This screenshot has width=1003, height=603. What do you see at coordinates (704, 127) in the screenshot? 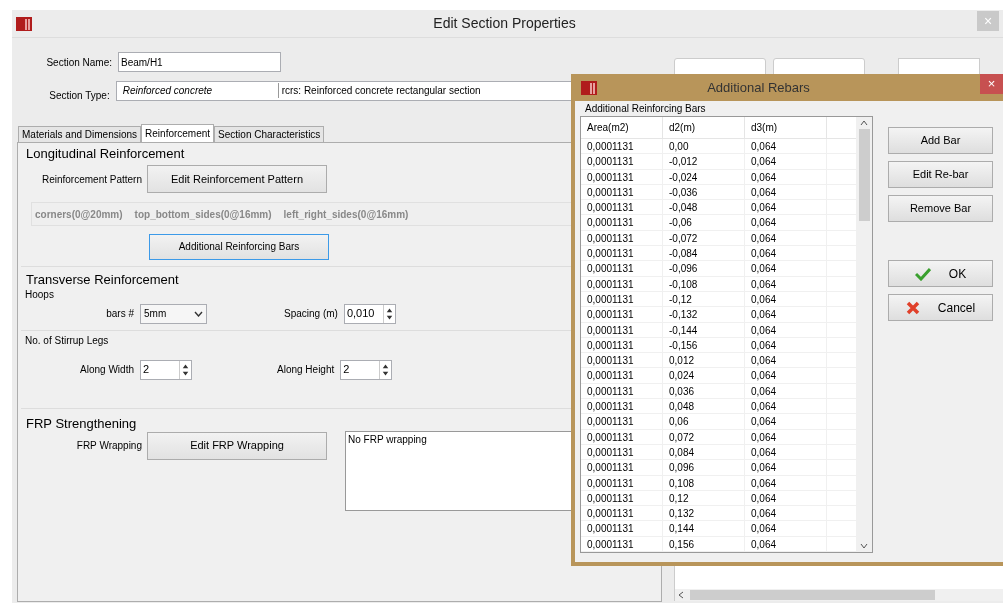
I see `column-header: d2(m)` at bounding box center [704, 127].